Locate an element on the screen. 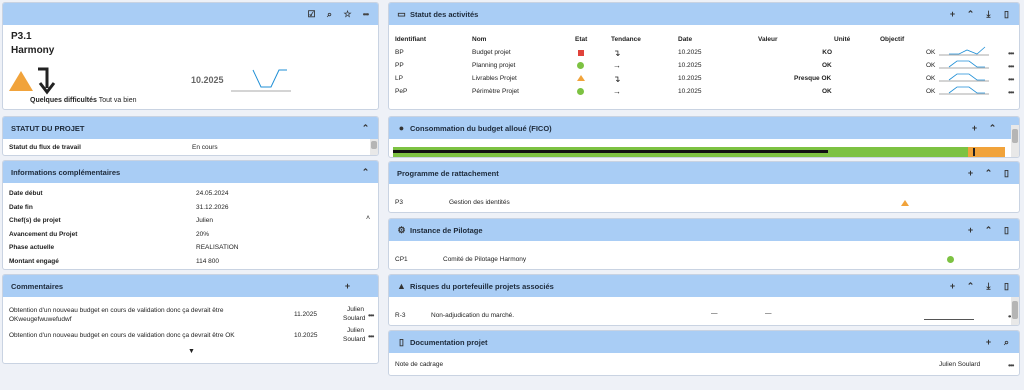  col-tendance: Tendance is located at coordinates (626, 39).